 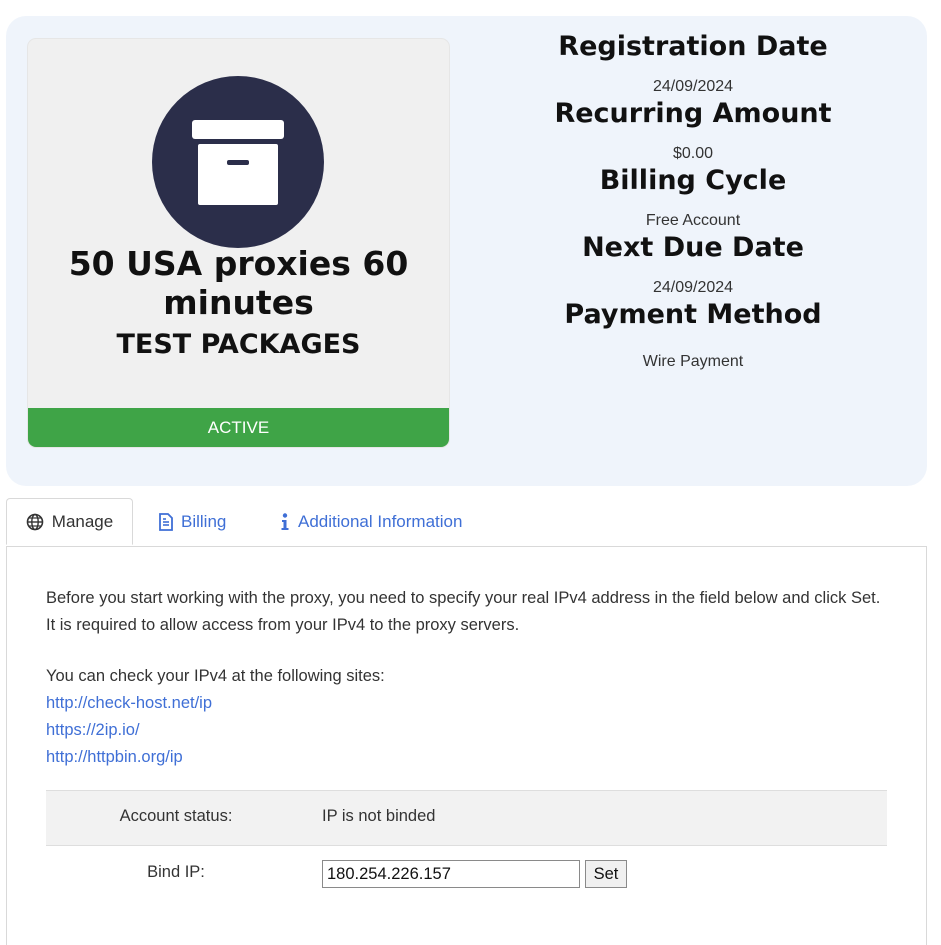 I want to click on account-status-row: Account status: IP is not binded, so click(x=466, y=818).